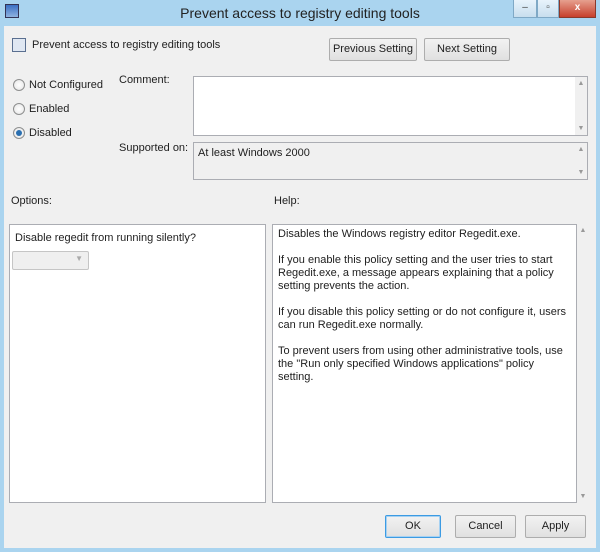 The image size is (600, 552). Describe the element at coordinates (390, 161) in the screenshot. I see `supported-on-field: At least Windows 2000 ▲ ▼` at that location.